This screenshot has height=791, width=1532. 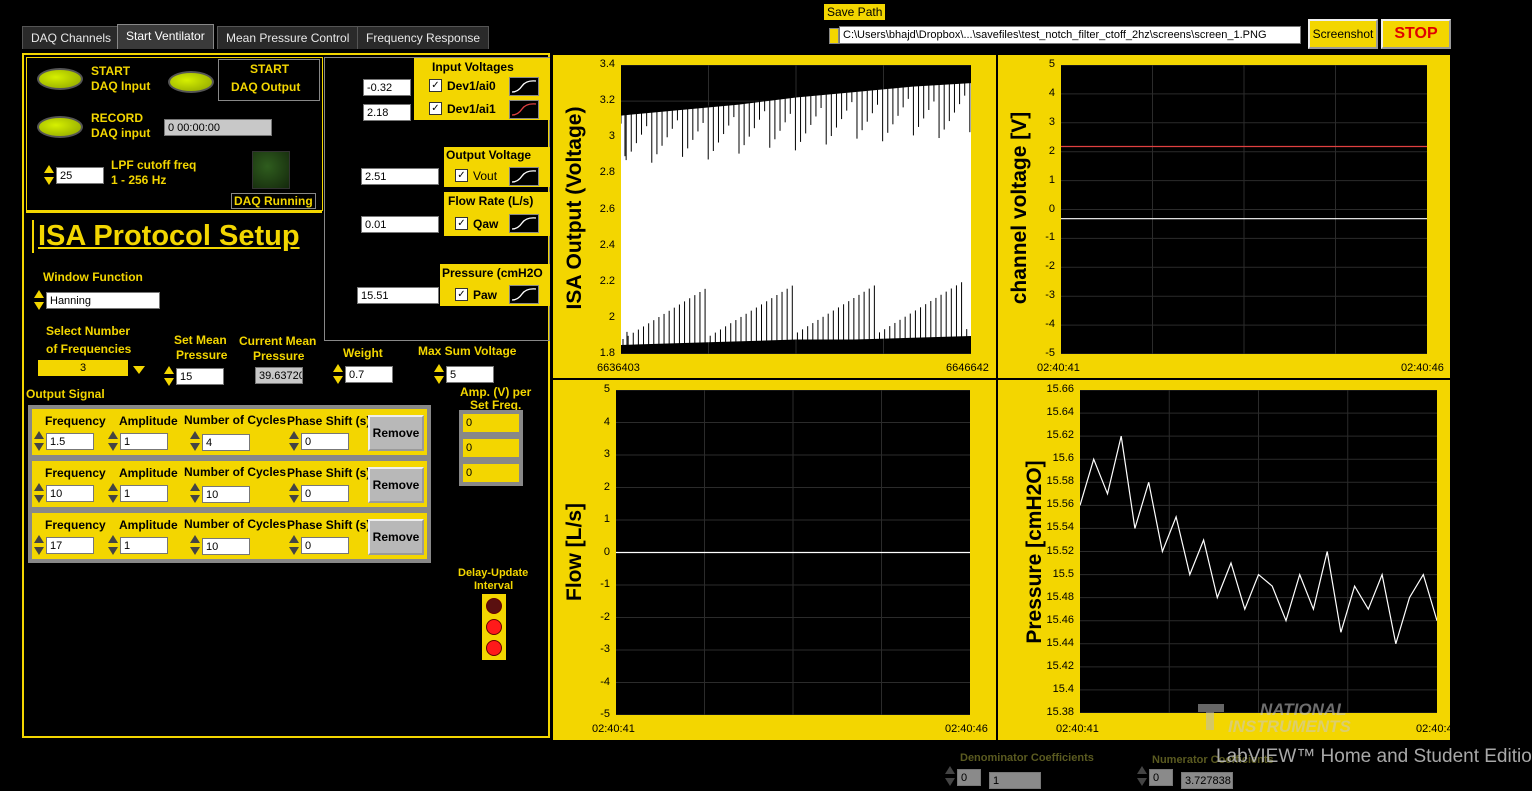 What do you see at coordinates (1343, 34) in the screenshot?
I see `screenshot-button: Screenshot` at bounding box center [1343, 34].